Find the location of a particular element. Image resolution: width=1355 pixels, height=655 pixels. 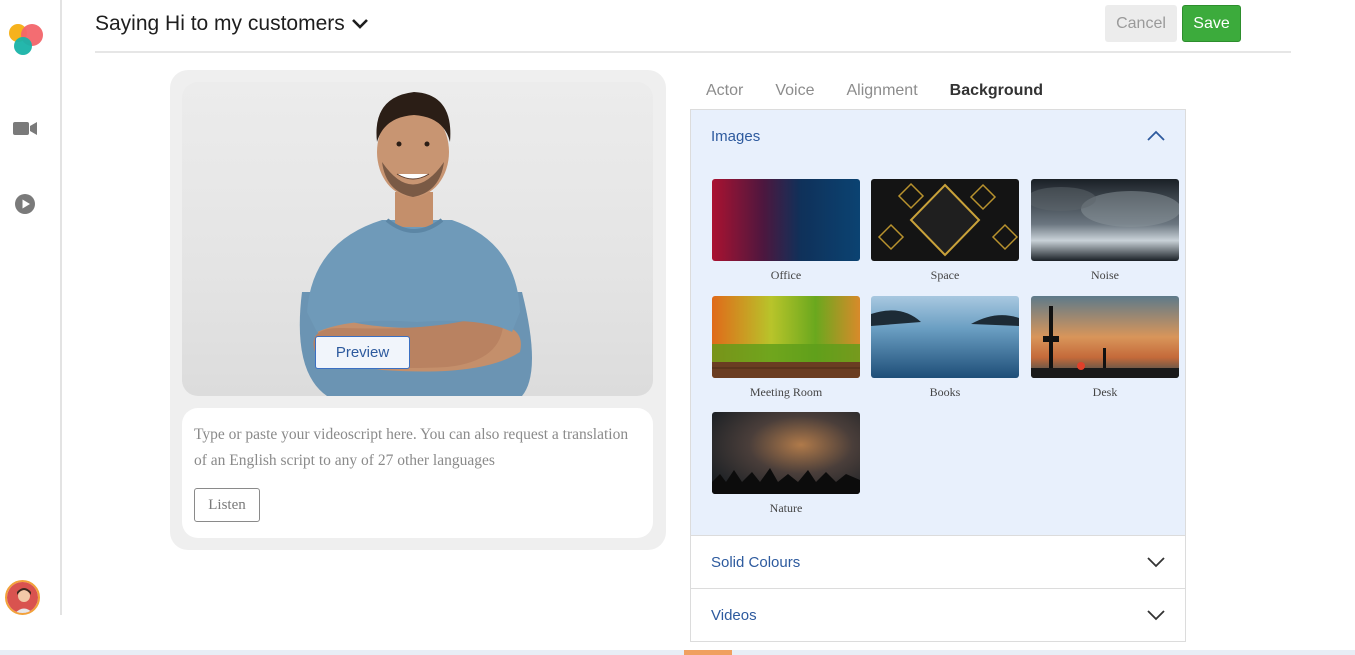

meeting-room-image is located at coordinates (786, 337).